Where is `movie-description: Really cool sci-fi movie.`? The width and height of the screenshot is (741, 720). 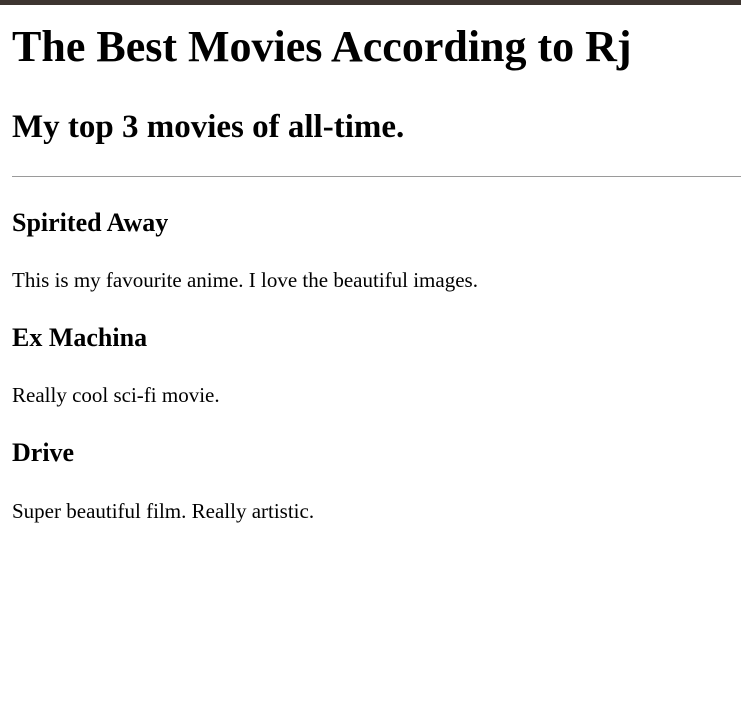
movie-description: Really cool sci-fi movie. is located at coordinates (116, 395).